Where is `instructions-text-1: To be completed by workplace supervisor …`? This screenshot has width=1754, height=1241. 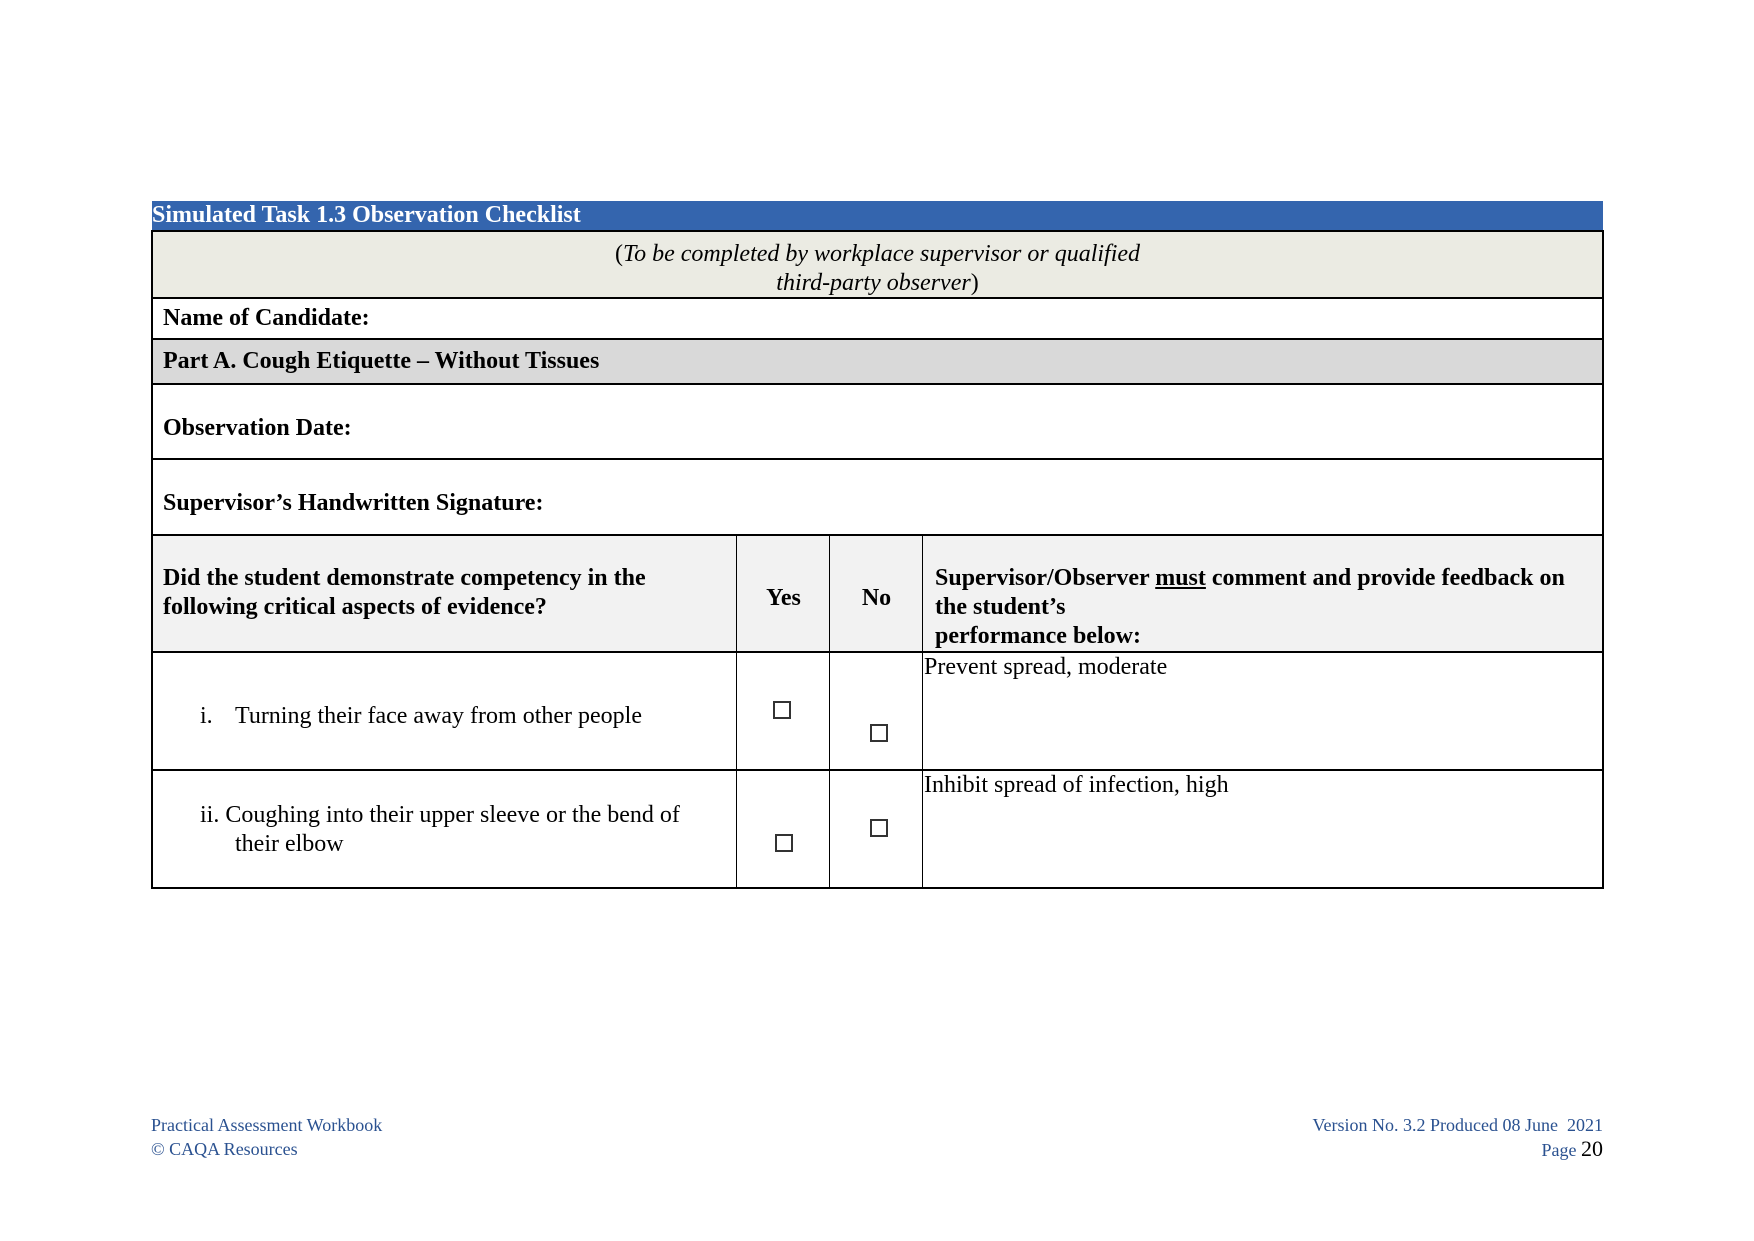 instructions-text-1: To be completed by workplace supervisor … is located at coordinates (881, 254).